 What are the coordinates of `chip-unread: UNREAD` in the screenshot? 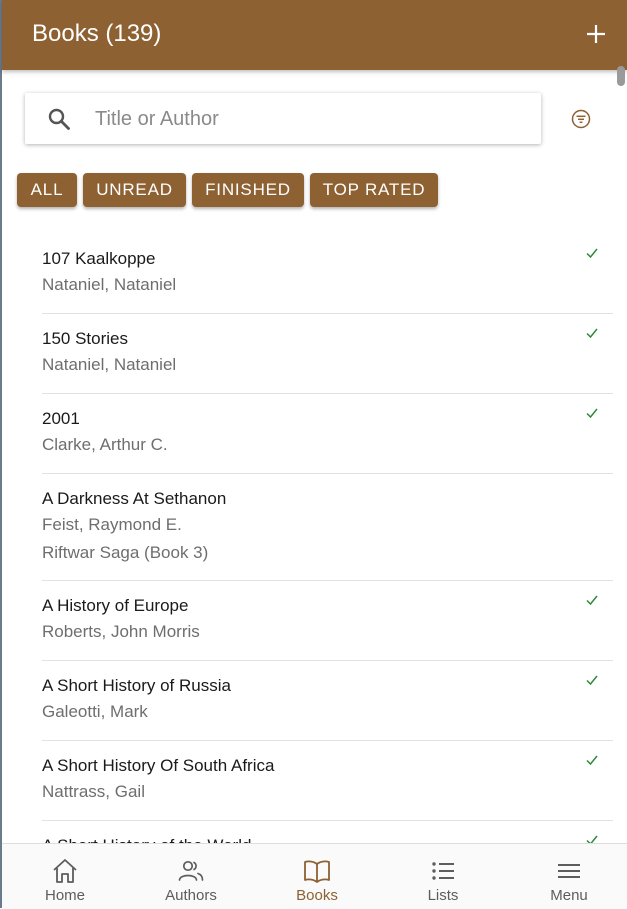 It's located at (134, 190).